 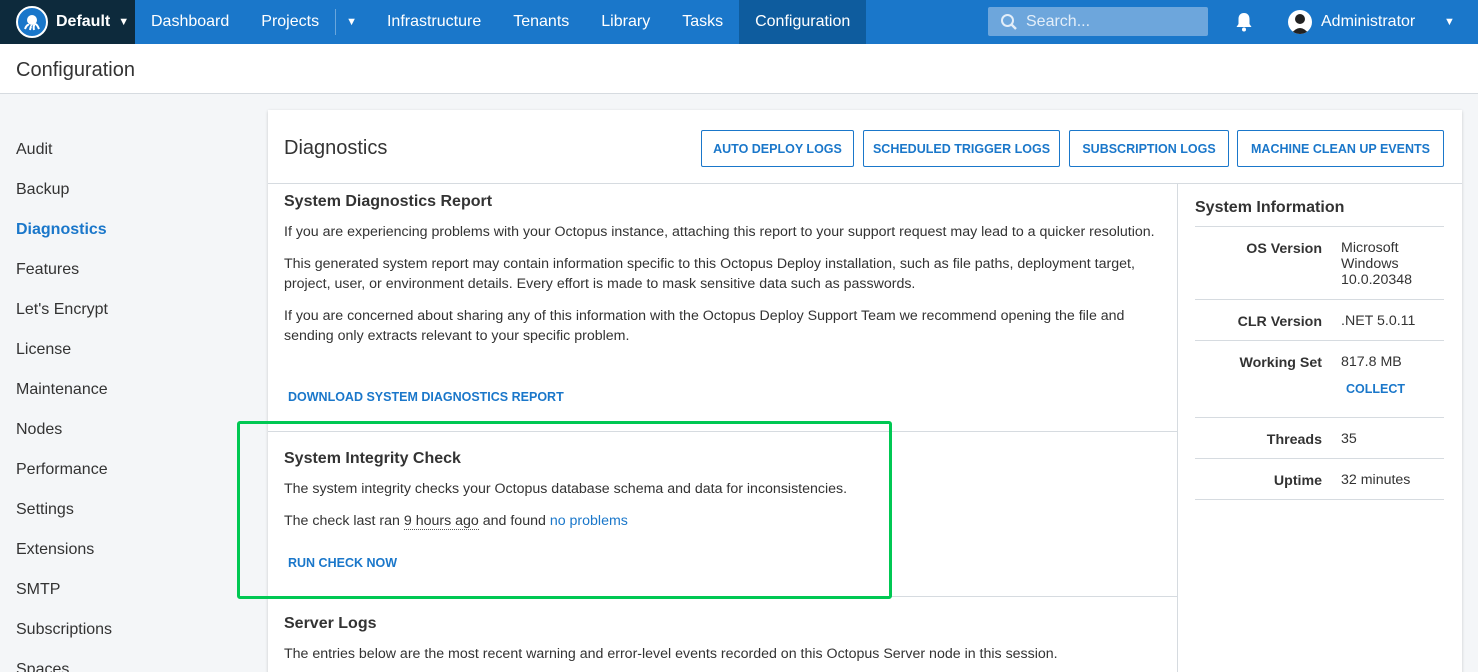 I want to click on sidebar-item-smtp: SMTP, so click(x=125, y=590).